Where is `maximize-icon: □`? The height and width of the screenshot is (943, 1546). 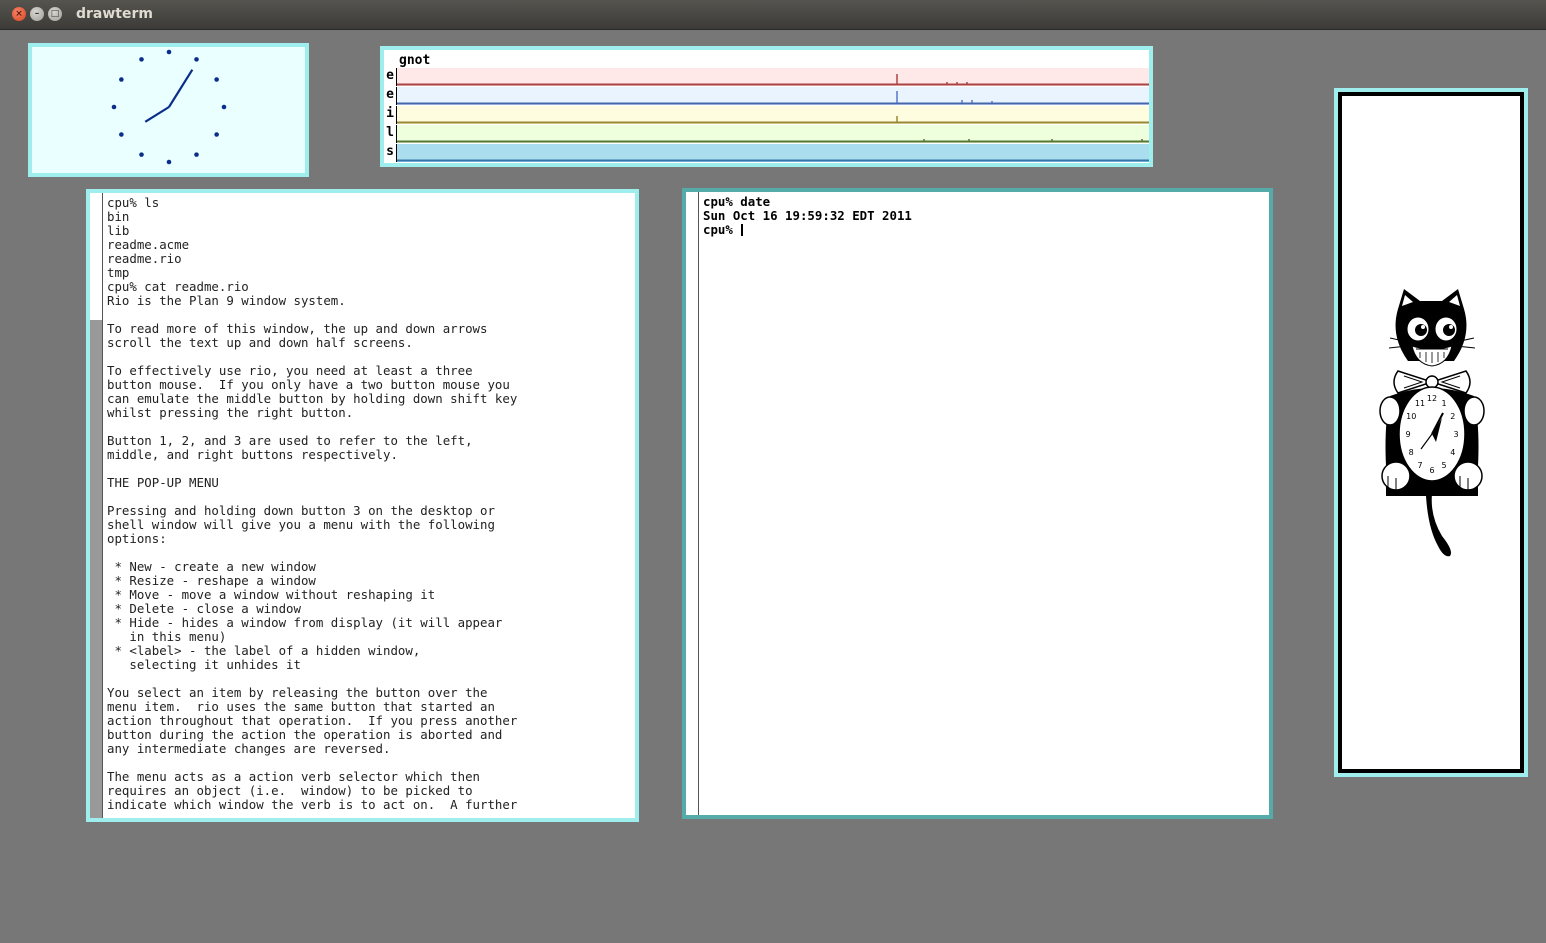 maximize-icon: □ is located at coordinates (55, 14).